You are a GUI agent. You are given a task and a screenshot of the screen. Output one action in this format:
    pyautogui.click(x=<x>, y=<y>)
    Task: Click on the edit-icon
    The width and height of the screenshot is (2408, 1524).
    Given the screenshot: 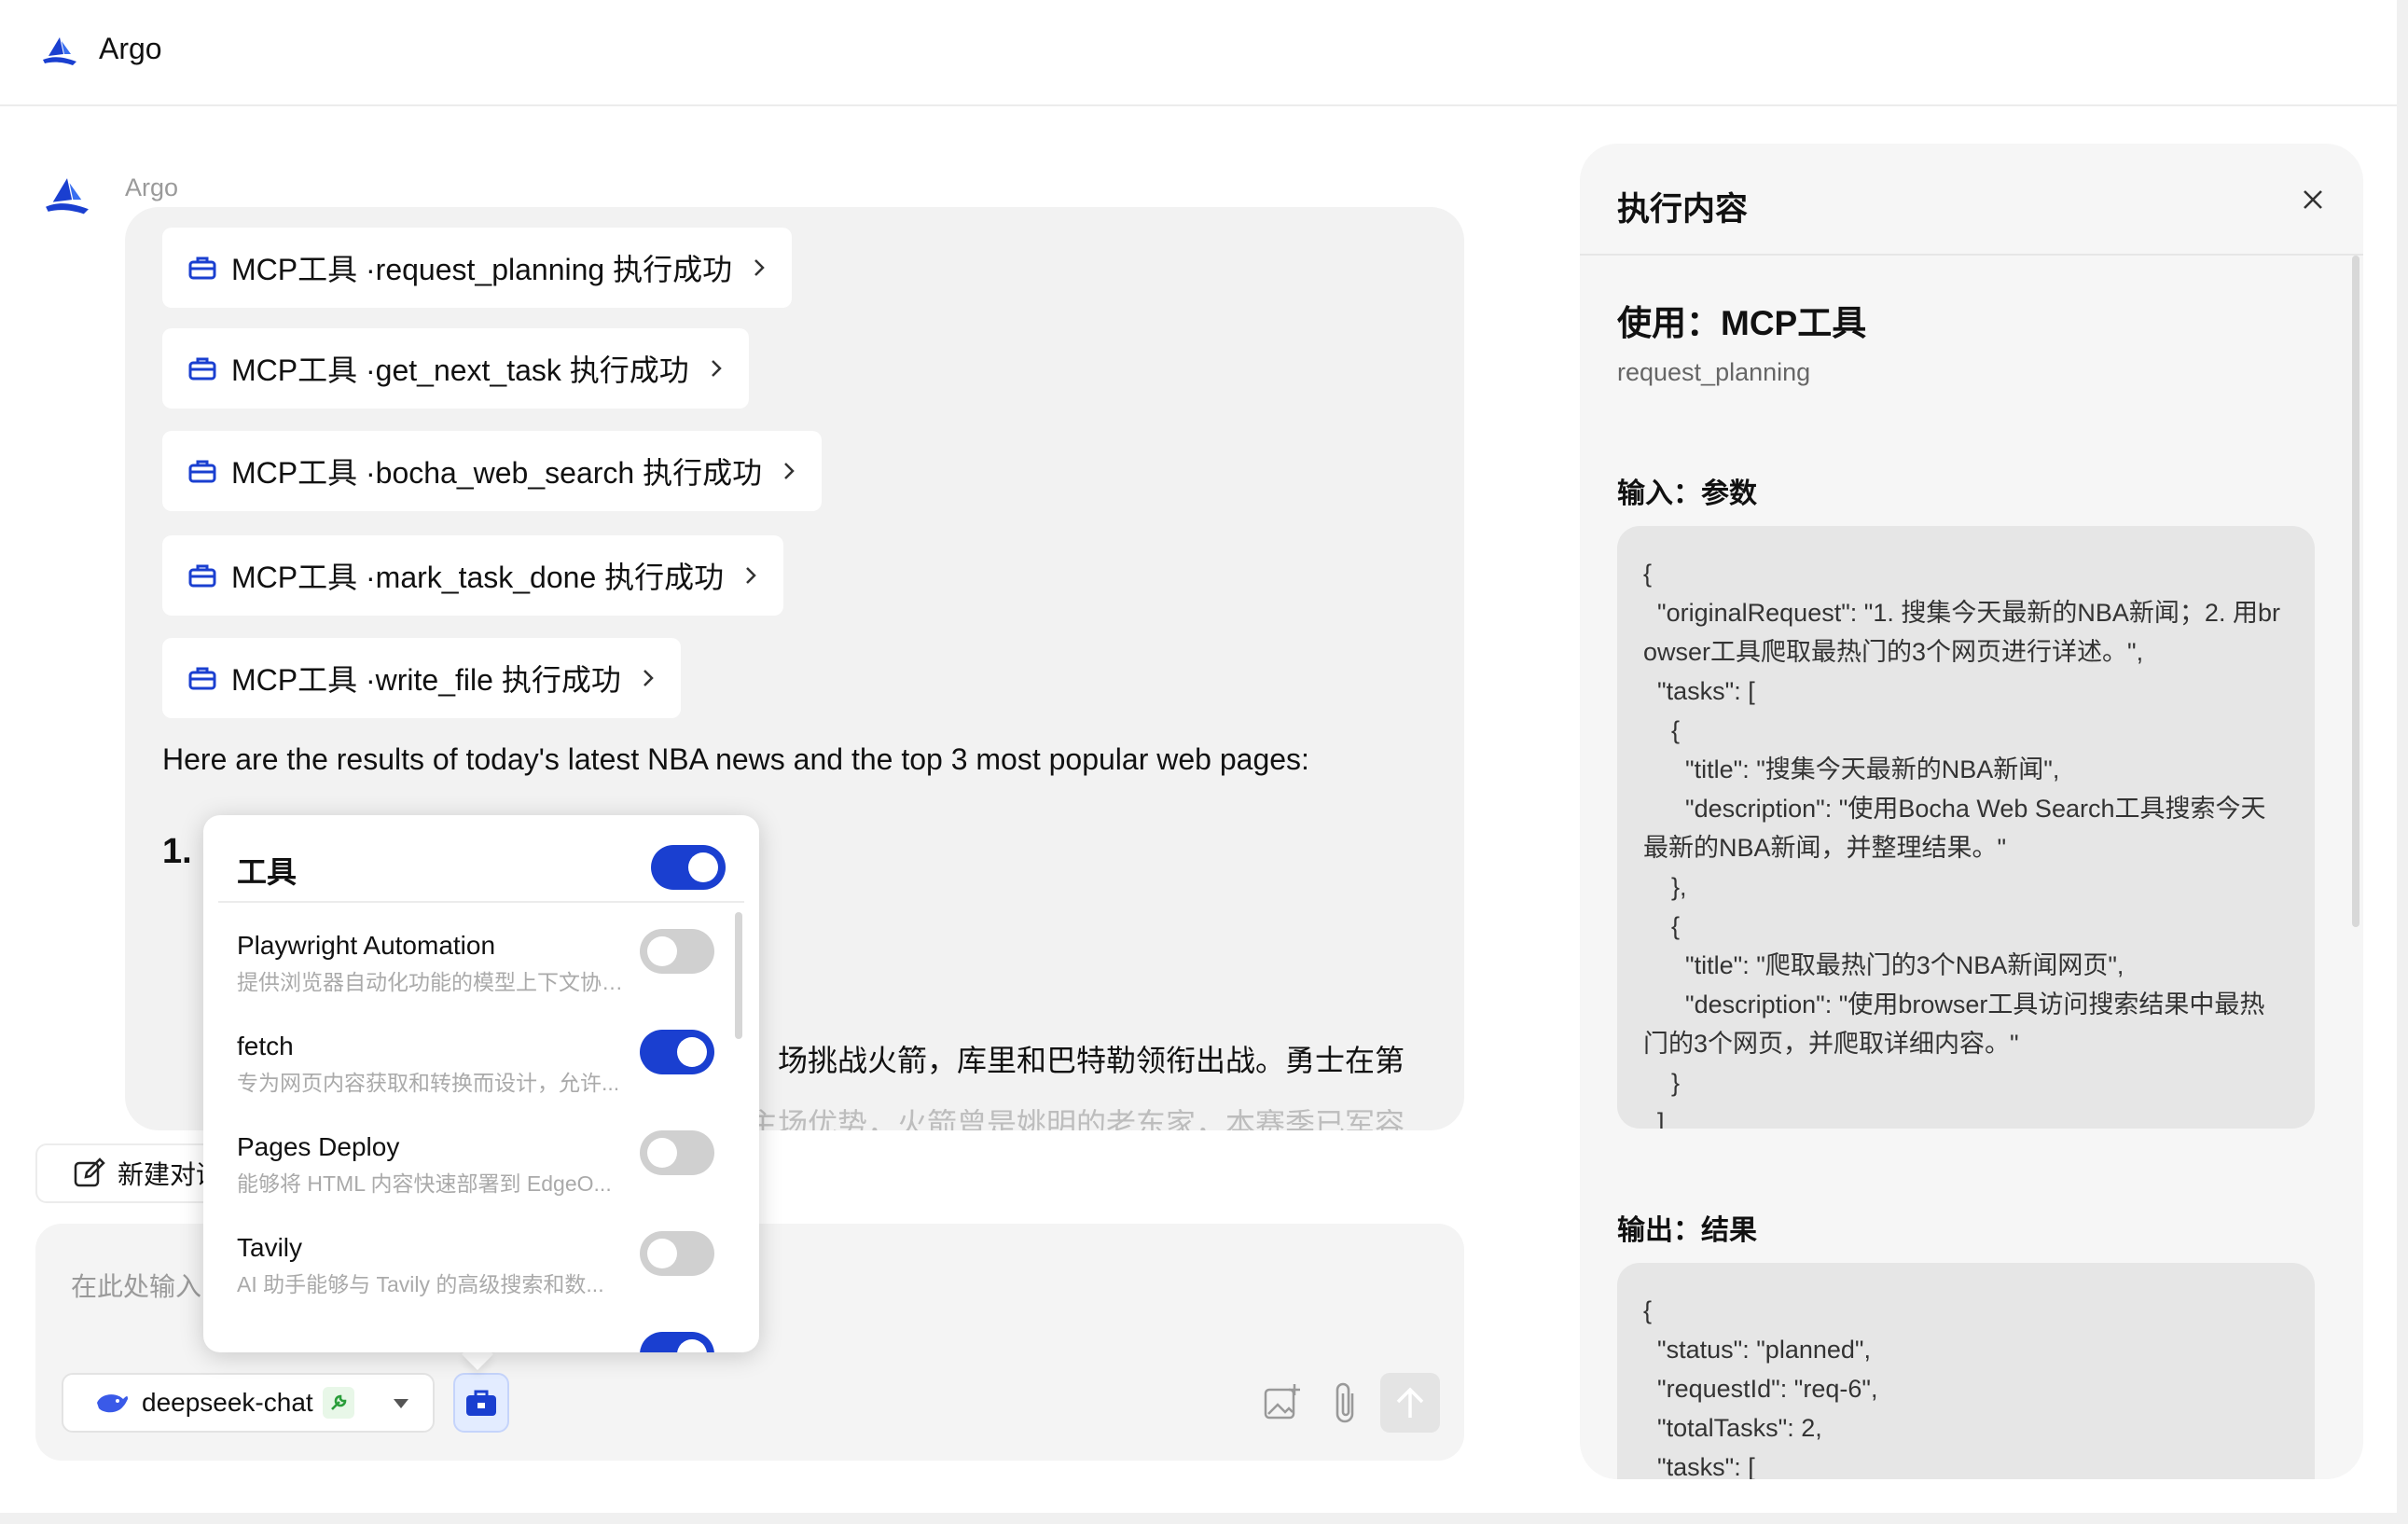 What is the action you would take?
    pyautogui.click(x=89, y=1172)
    